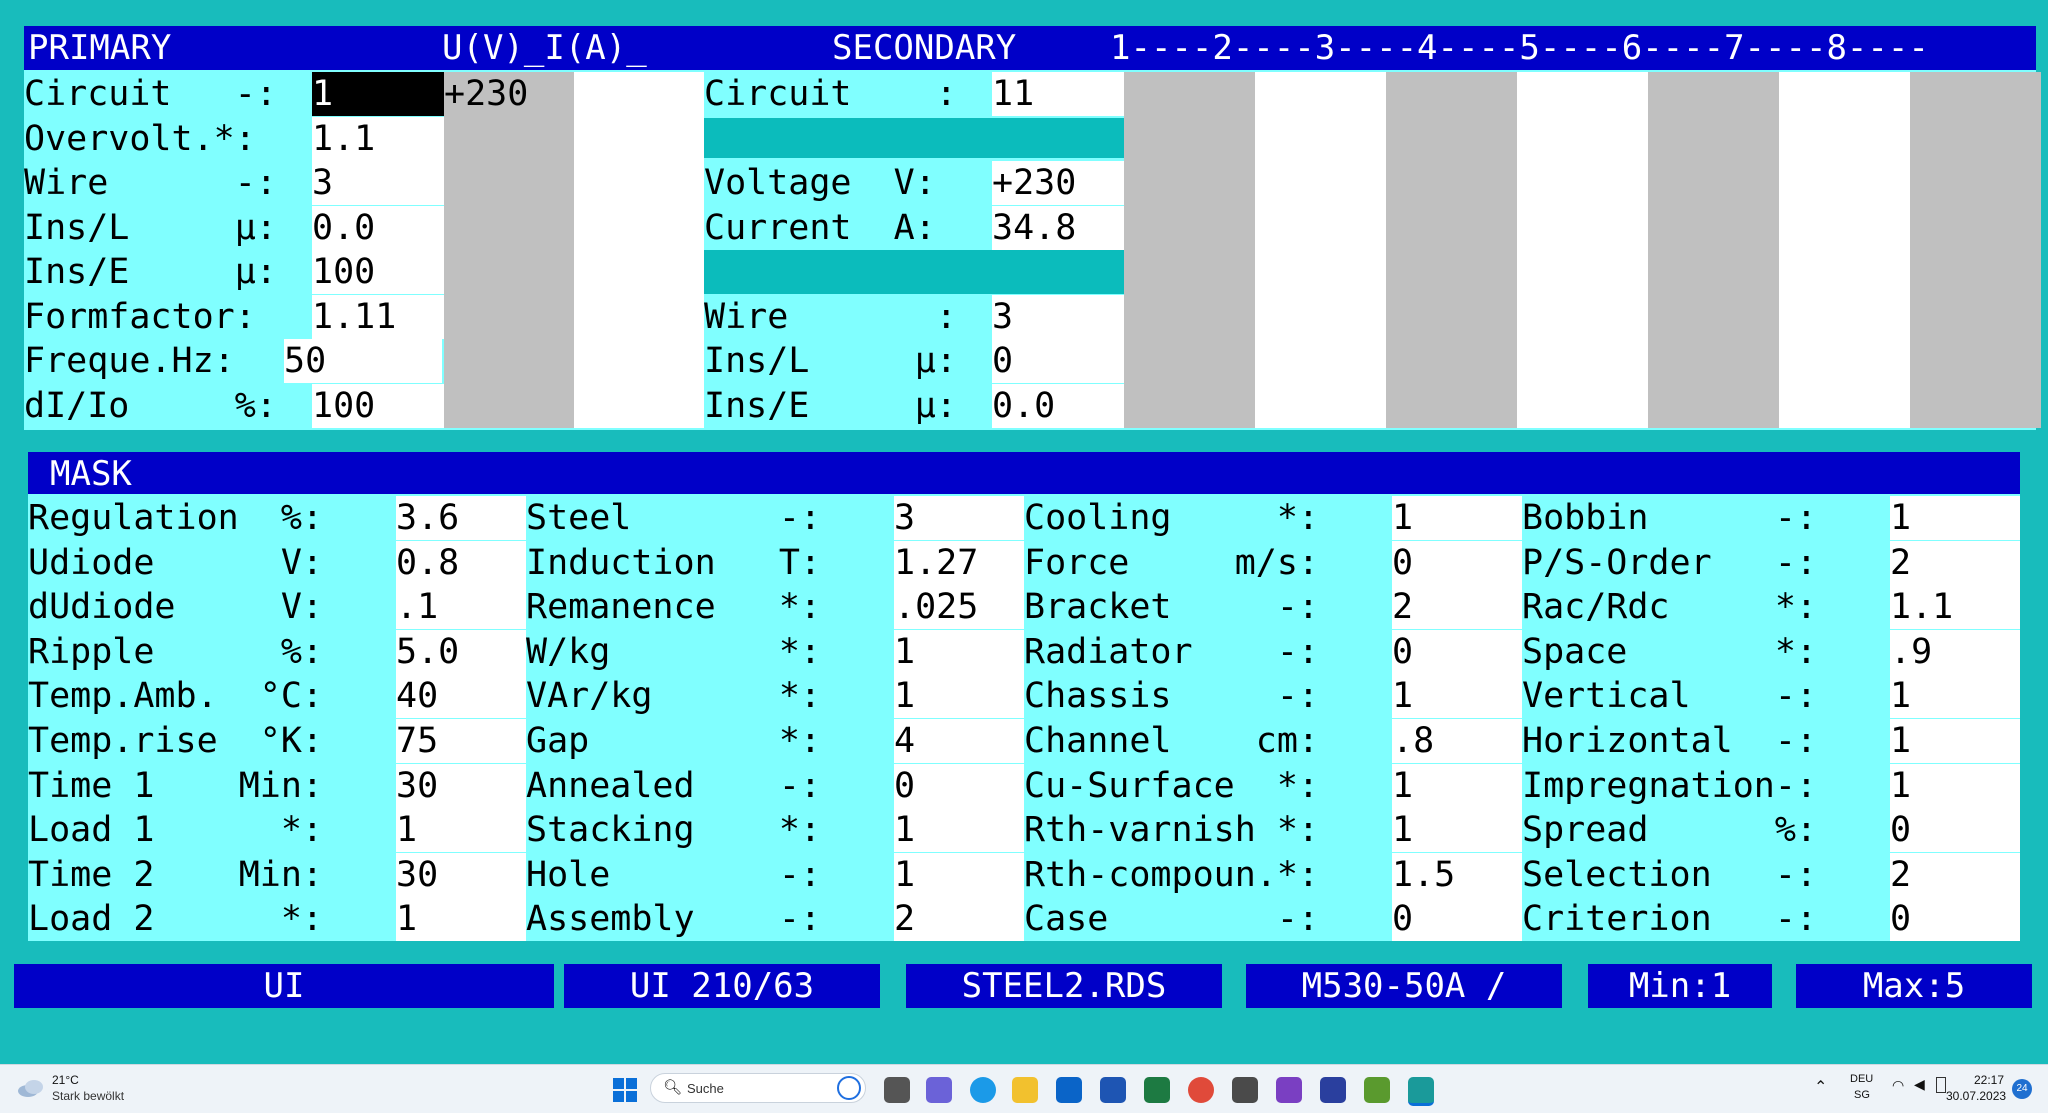 The width and height of the screenshot is (2048, 1113). What do you see at coordinates (939, 1090) in the screenshot?
I see `teams-chat-icon` at bounding box center [939, 1090].